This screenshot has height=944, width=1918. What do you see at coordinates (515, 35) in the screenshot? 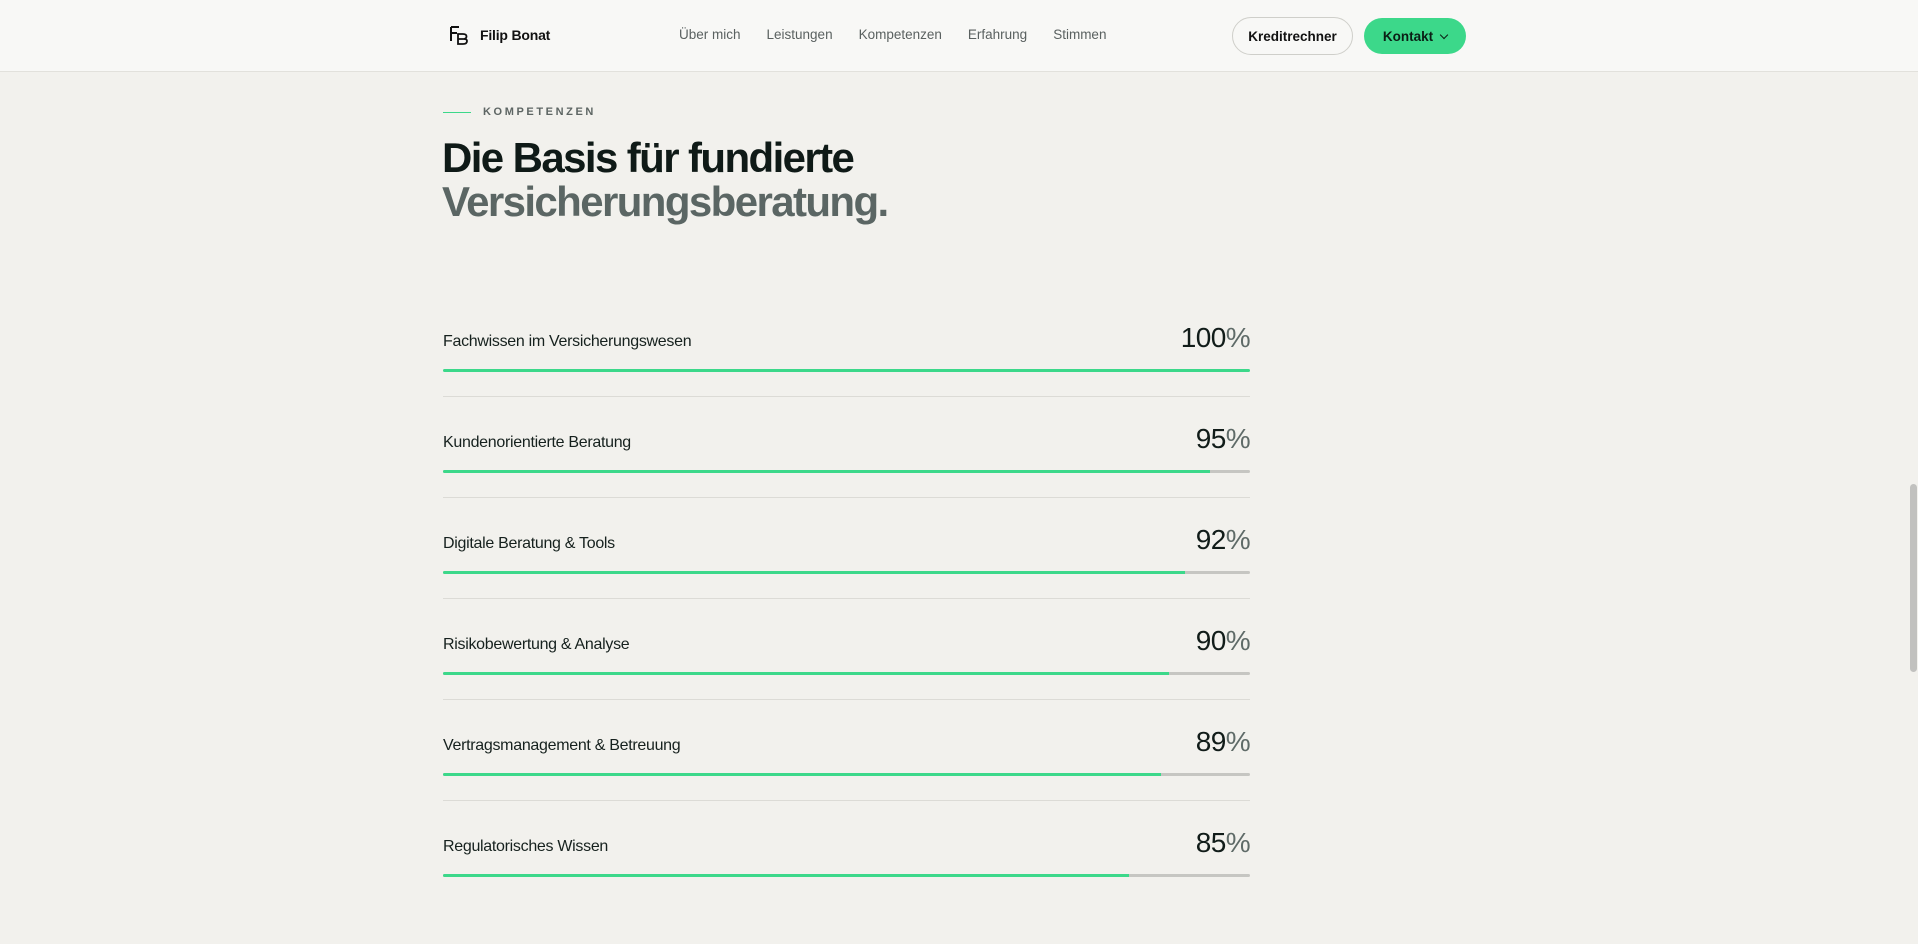
I see `brand-name: Filip Bonat` at bounding box center [515, 35].